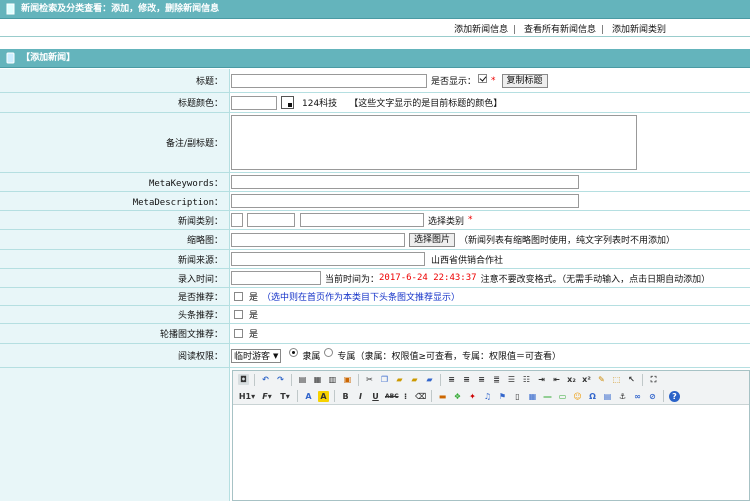 This screenshot has height=501, width=750. I want to click on clear-format-icon: ✎, so click(601, 379).